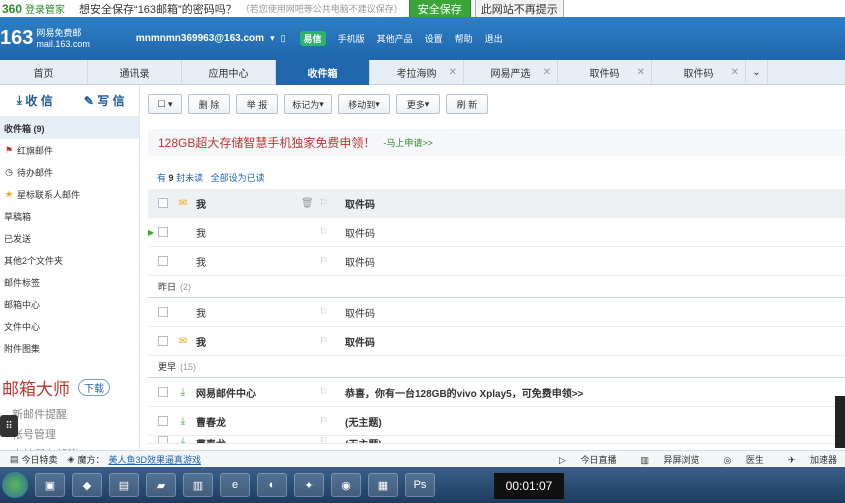  What do you see at coordinates (69, 150) in the screenshot?
I see `sidebar-item-flagged: ⚑ 红旗邮件` at bounding box center [69, 150].